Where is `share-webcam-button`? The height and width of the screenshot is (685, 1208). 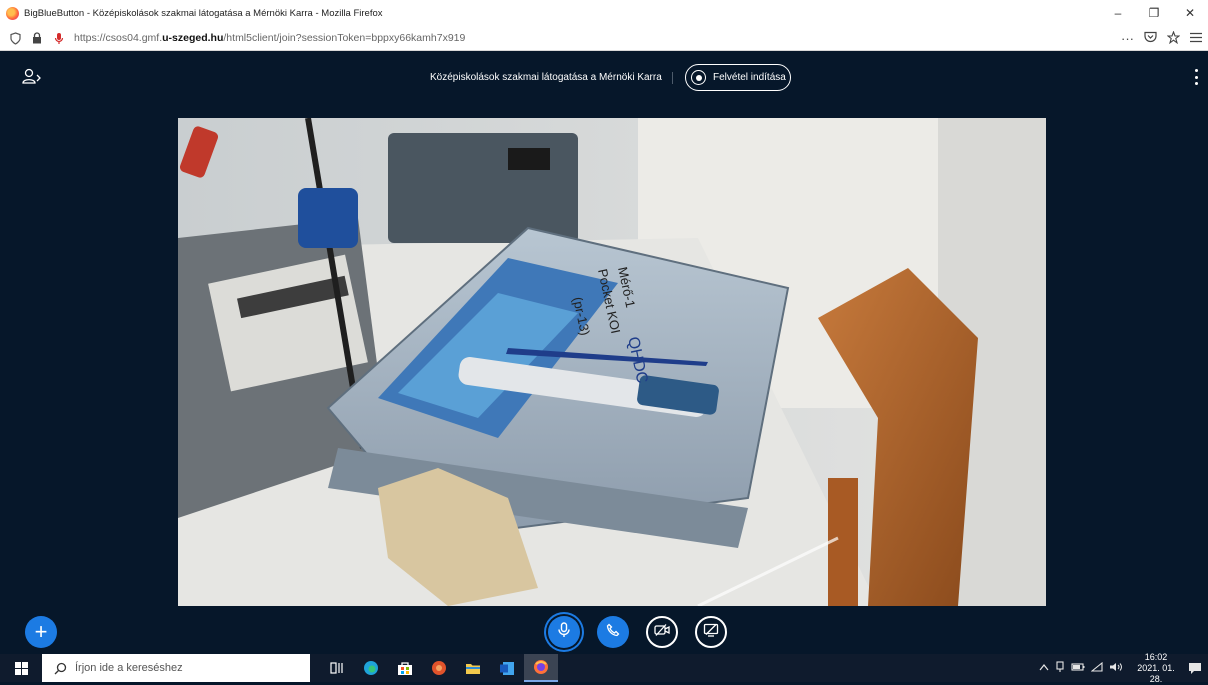
share-webcam-button is located at coordinates (662, 632).